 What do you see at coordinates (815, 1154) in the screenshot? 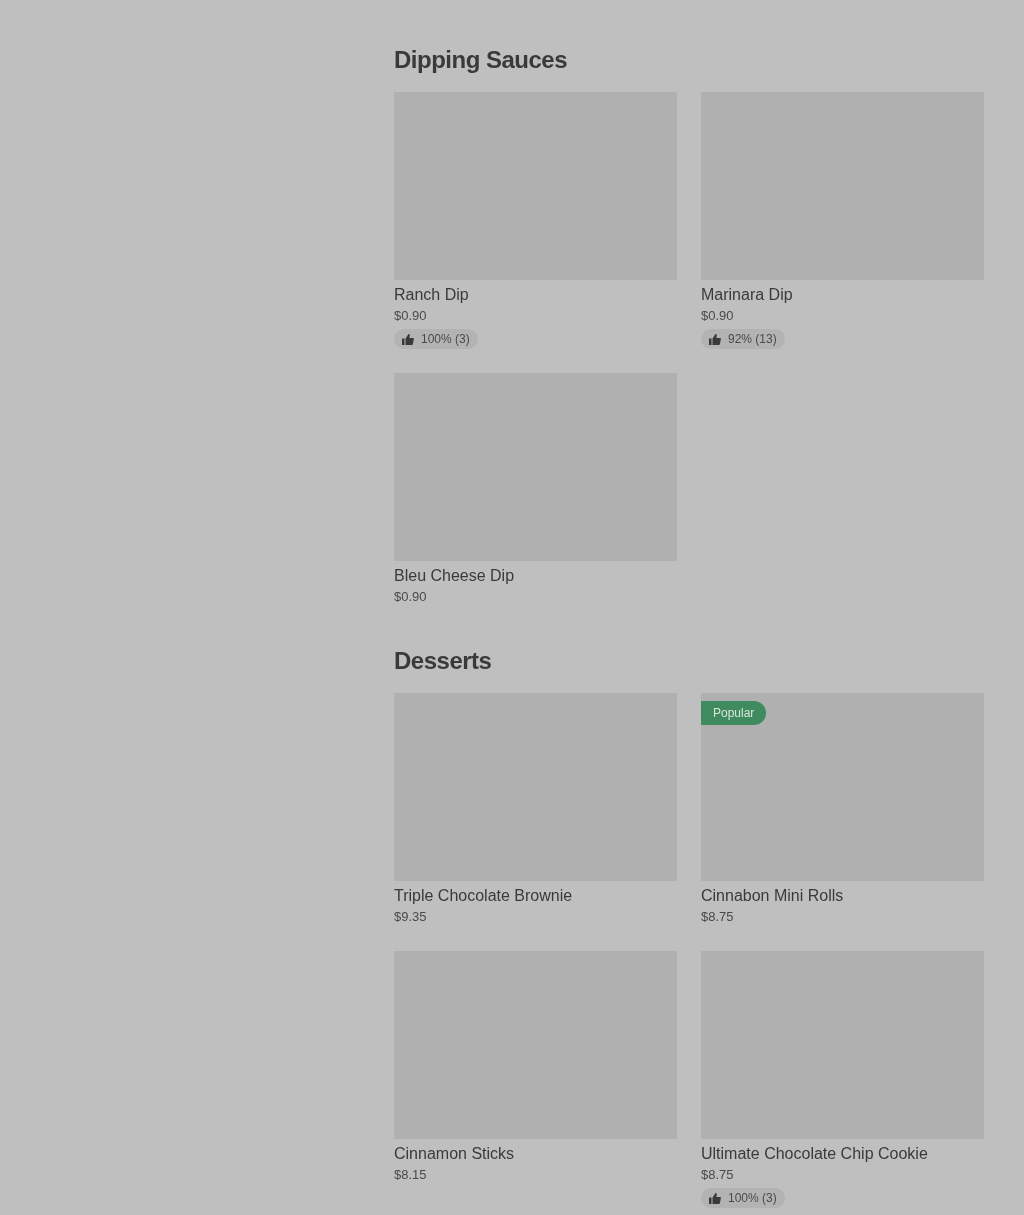
I see `item-name: Ultimate Chocolate Chip Cookie` at bounding box center [815, 1154].